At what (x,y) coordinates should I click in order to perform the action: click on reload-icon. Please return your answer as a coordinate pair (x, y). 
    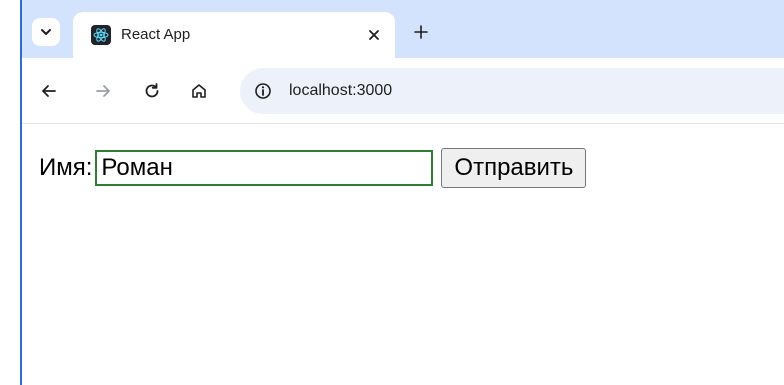
    Looking at the image, I should click on (152, 90).